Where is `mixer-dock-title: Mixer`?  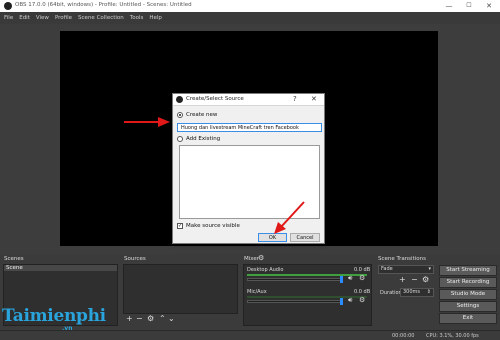 mixer-dock-title: Mixer is located at coordinates (252, 259).